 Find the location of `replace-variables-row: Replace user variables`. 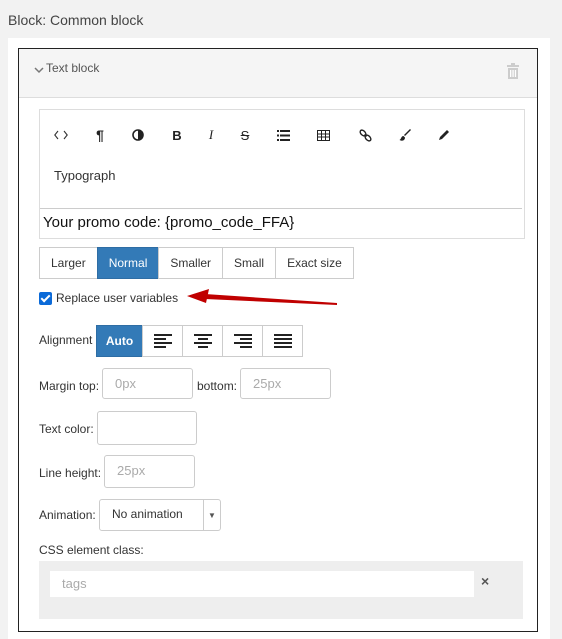

replace-variables-row: Replace user variables is located at coordinates (108, 298).